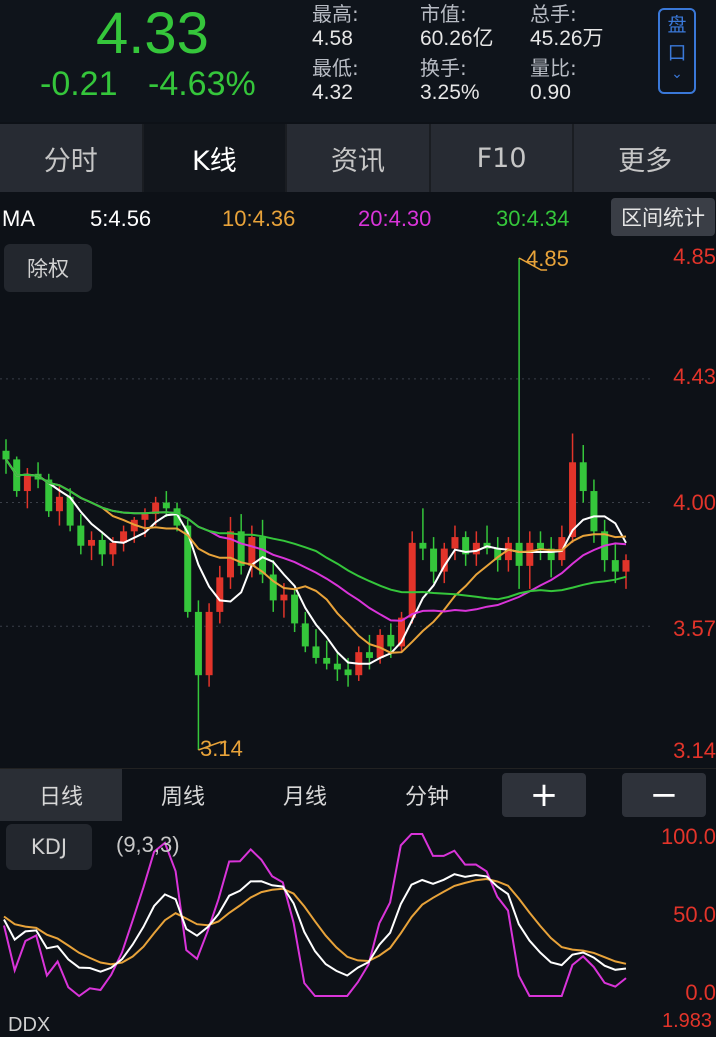  Describe the element at coordinates (677, 74) in the screenshot. I see `chevron-down-icon: ⌄` at that location.